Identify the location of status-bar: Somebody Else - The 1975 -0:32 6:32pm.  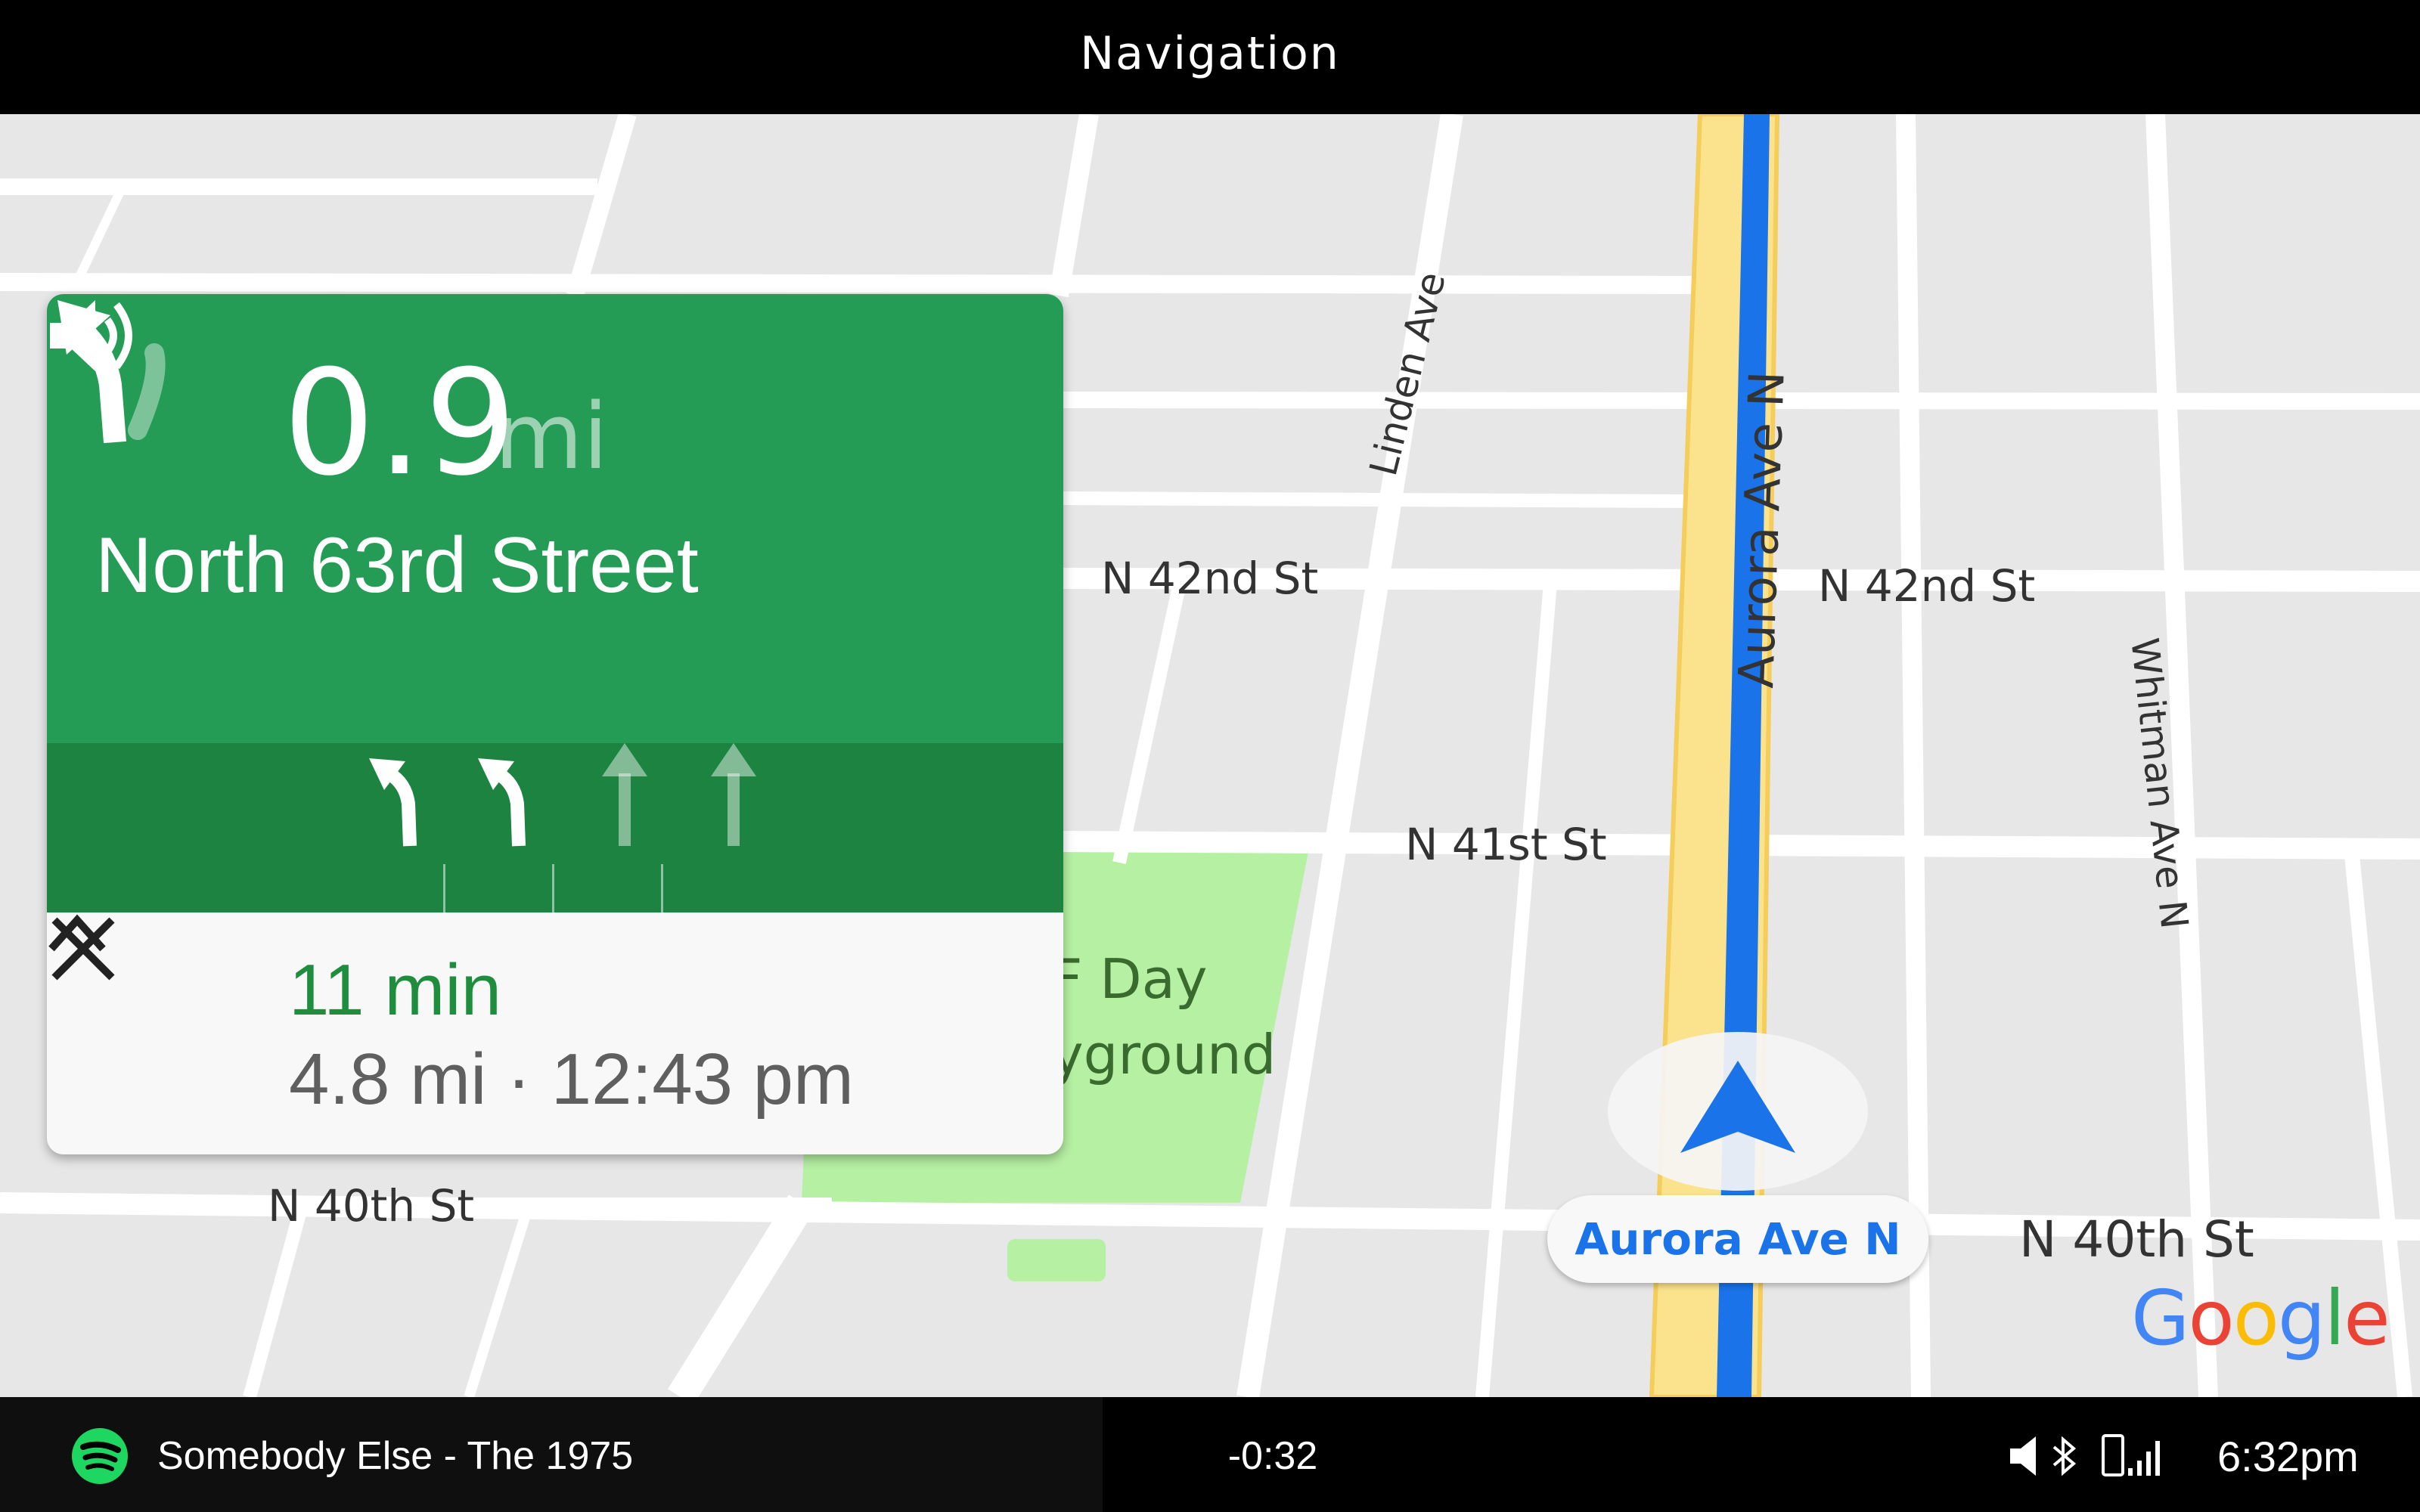
(1210, 1455).